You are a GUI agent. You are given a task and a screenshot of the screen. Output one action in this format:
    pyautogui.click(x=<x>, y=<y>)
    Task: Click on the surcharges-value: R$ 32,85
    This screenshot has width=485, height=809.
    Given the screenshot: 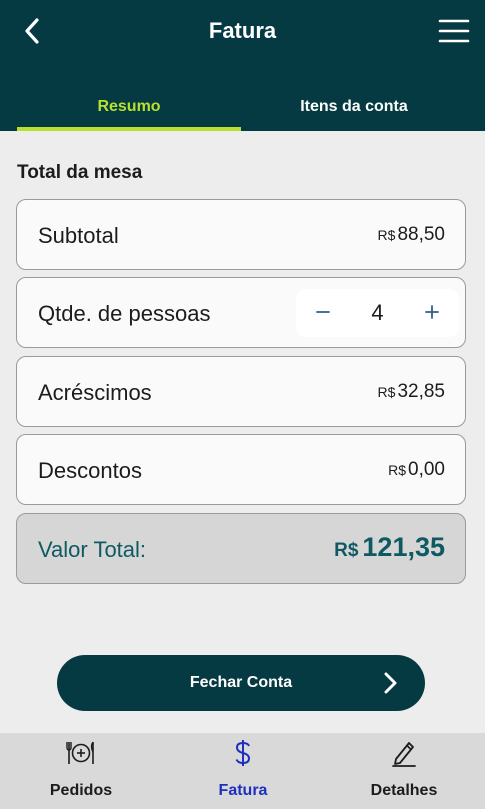 What is the action you would take?
    pyautogui.click(x=411, y=392)
    